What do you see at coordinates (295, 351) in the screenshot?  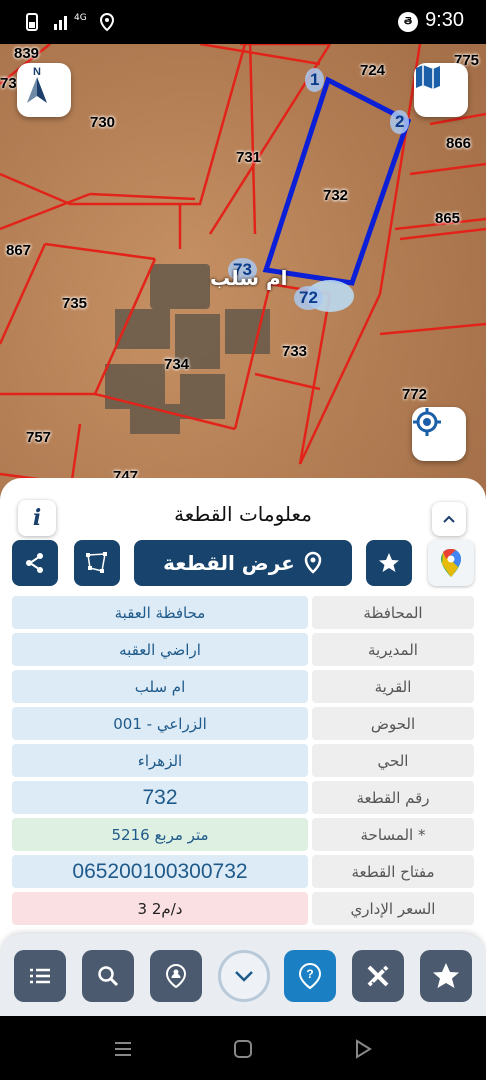 I see `parcel-label: 733` at bounding box center [295, 351].